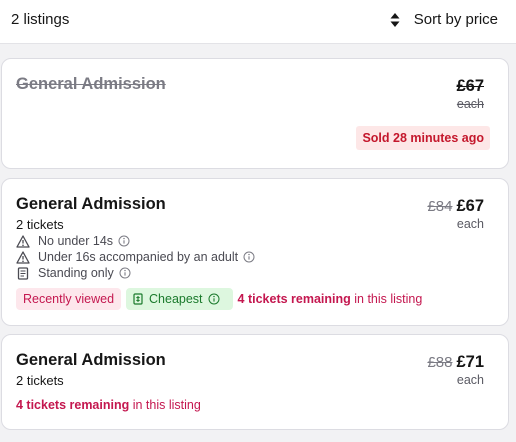 This screenshot has width=516, height=442. I want to click on original-price: £84, so click(440, 206).